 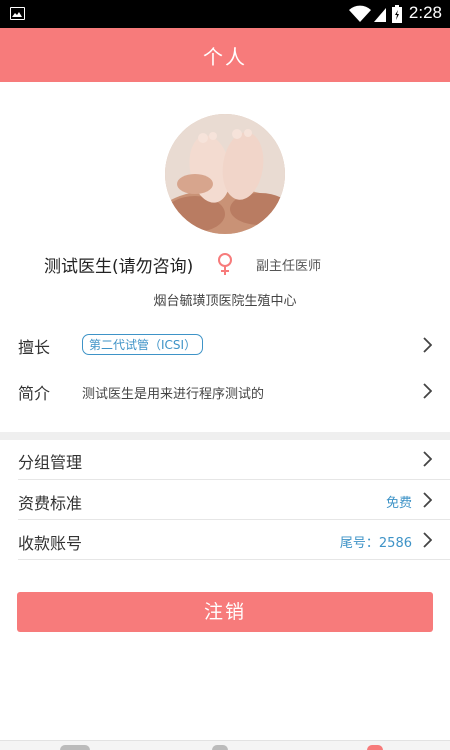 What do you see at coordinates (375, 543) in the screenshot?
I see `account-value: 尾号：2586` at bounding box center [375, 543].